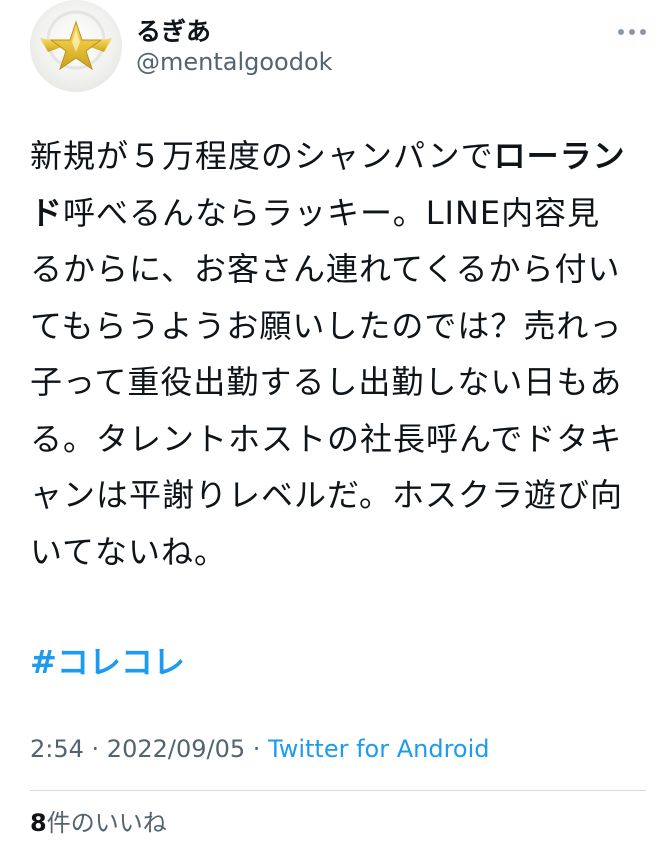 This screenshot has width=668, height=853. I want to click on tweet-date: 2022/09/05, so click(176, 749).